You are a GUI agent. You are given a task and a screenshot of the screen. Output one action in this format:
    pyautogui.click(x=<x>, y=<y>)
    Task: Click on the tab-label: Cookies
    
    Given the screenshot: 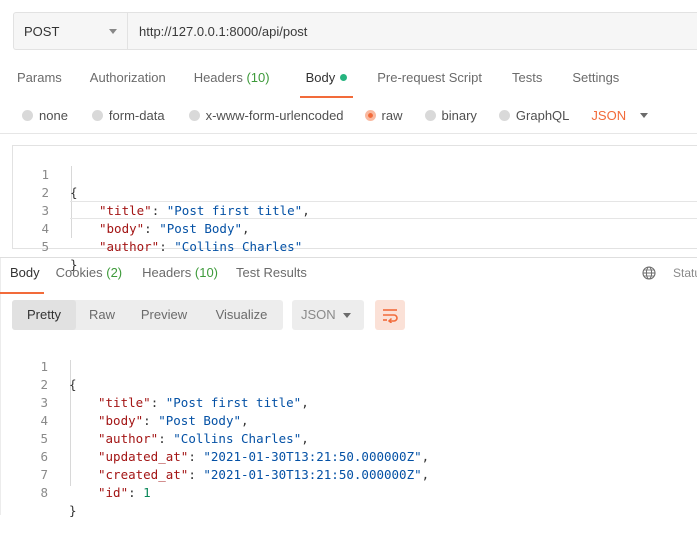 What is the action you would take?
    pyautogui.click(x=79, y=272)
    